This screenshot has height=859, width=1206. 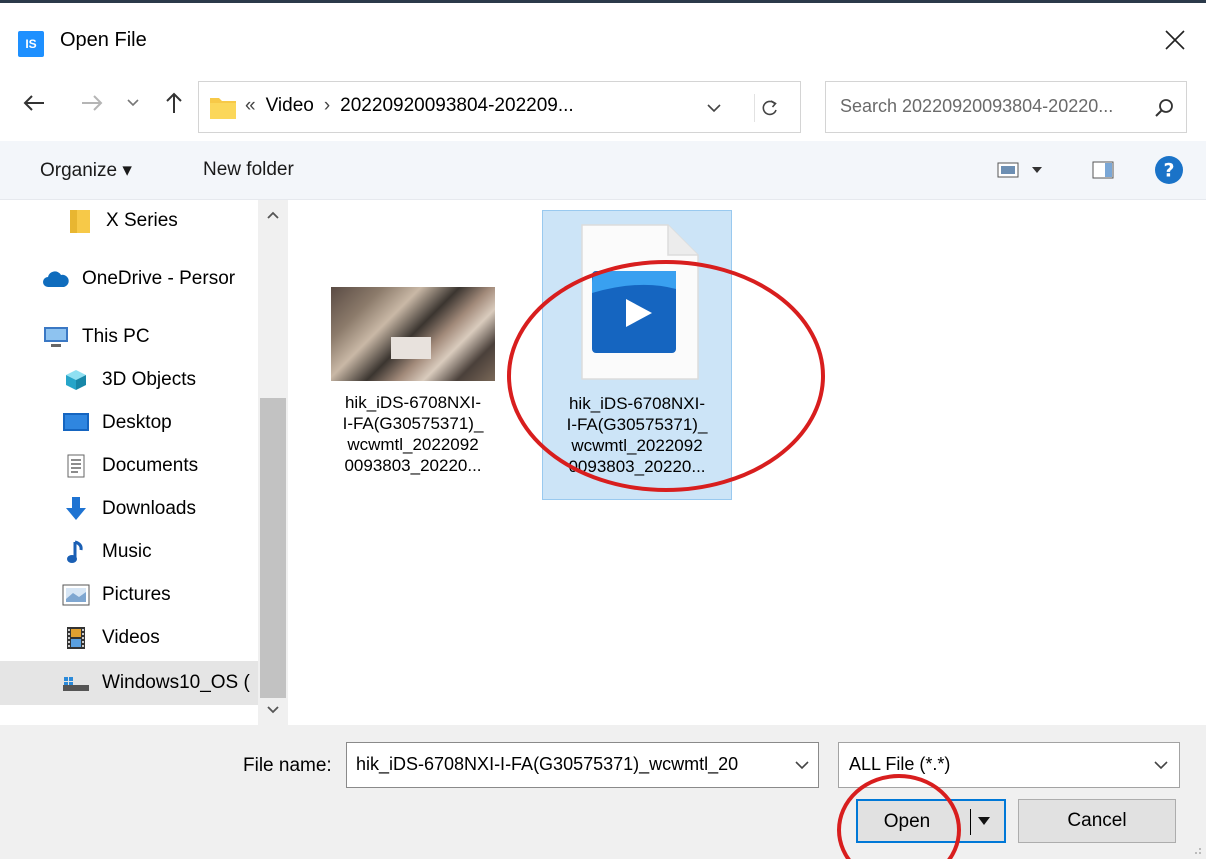 I want to click on sidebar-item-label: This PC, so click(x=116, y=336).